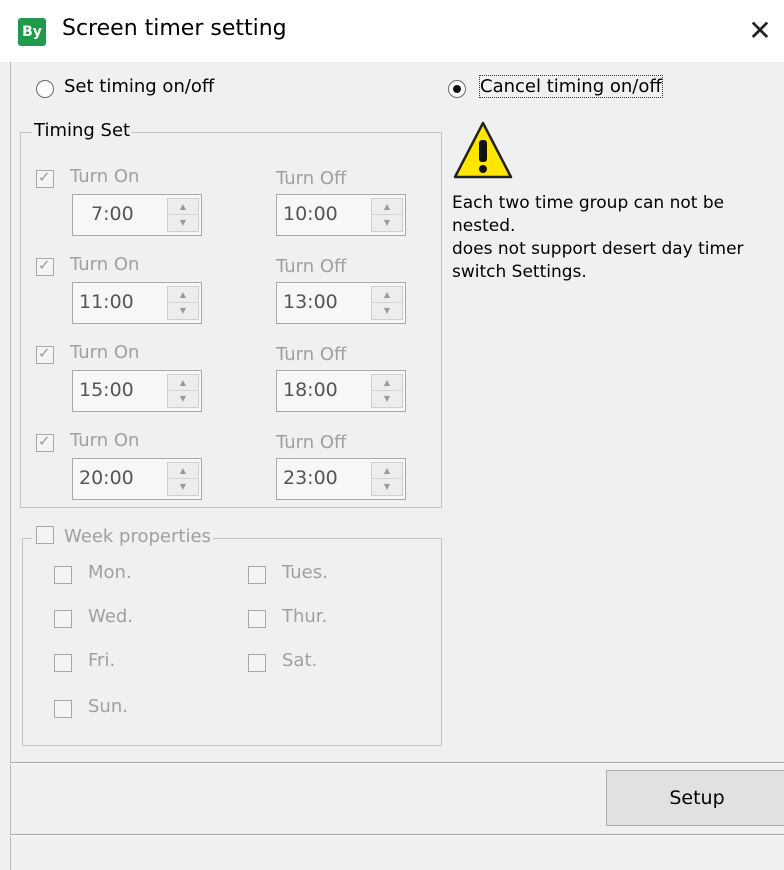 Image resolution: width=784 pixels, height=870 pixels. What do you see at coordinates (397, 763) in the screenshot?
I see `footer-separator` at bounding box center [397, 763].